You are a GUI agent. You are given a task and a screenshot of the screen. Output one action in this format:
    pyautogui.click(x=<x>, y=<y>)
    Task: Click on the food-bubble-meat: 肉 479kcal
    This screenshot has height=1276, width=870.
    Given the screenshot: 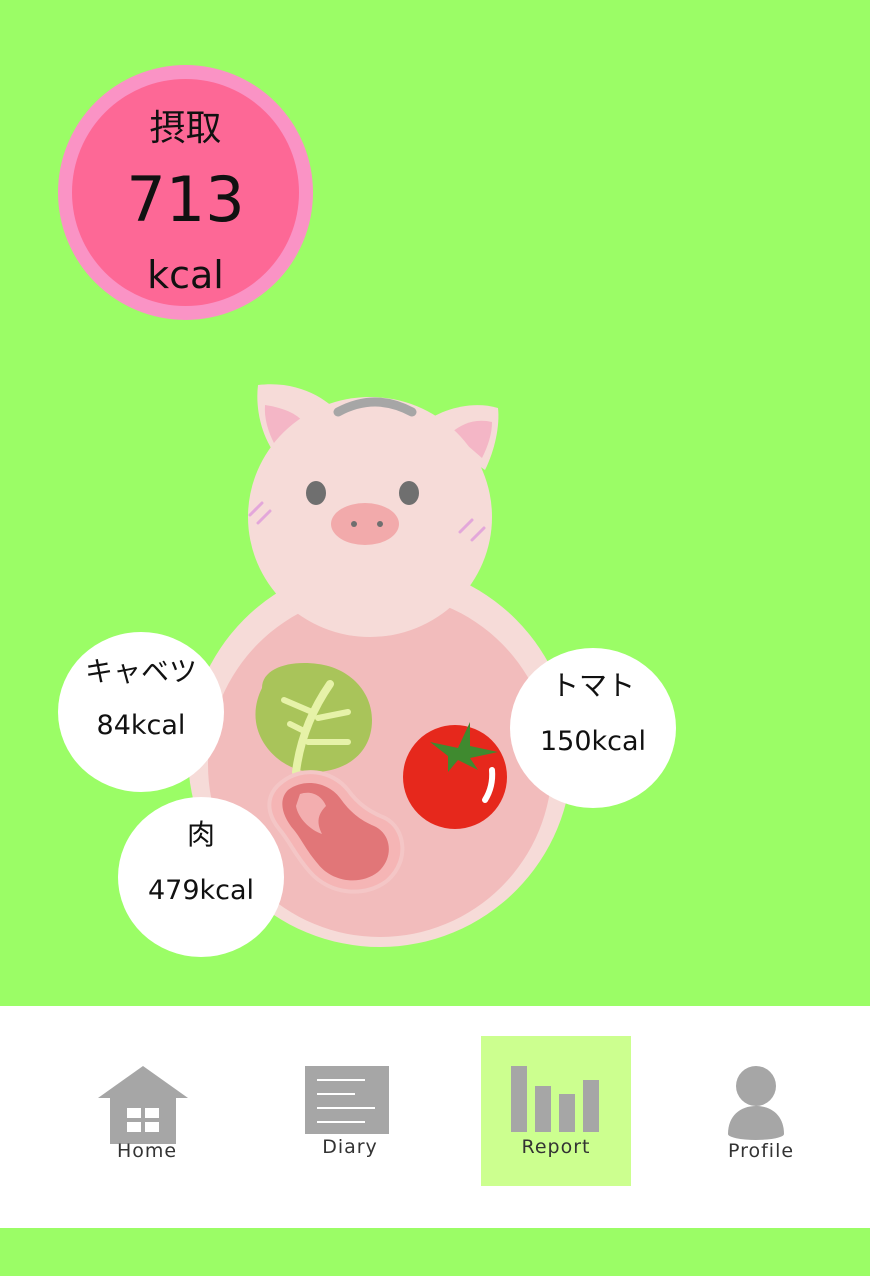 What is the action you would take?
    pyautogui.click(x=201, y=877)
    